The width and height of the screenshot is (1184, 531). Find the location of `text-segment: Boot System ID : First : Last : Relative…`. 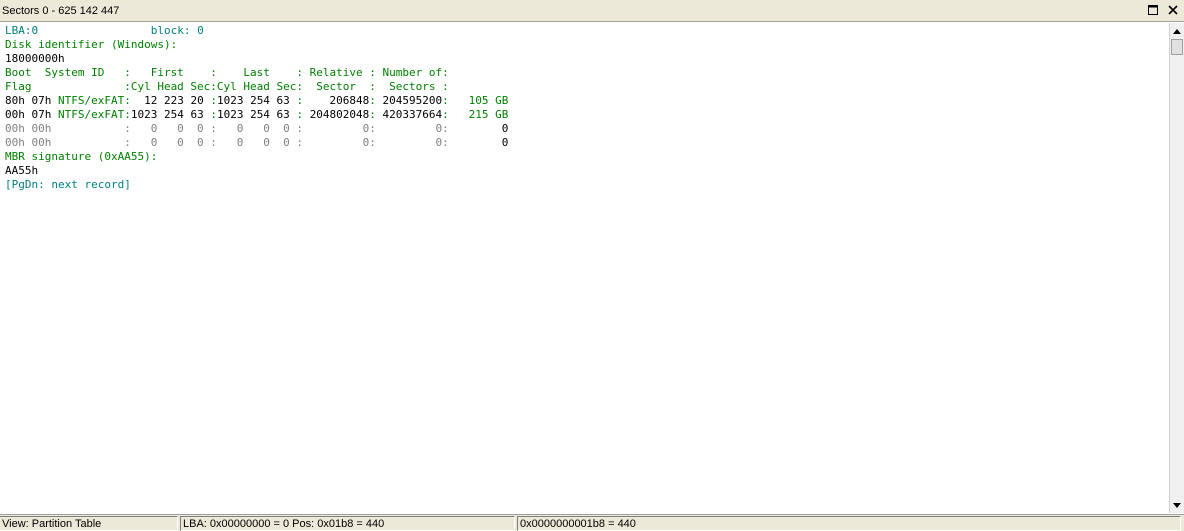

text-segment: Boot System ID : First : Last : Relative… is located at coordinates (227, 72).